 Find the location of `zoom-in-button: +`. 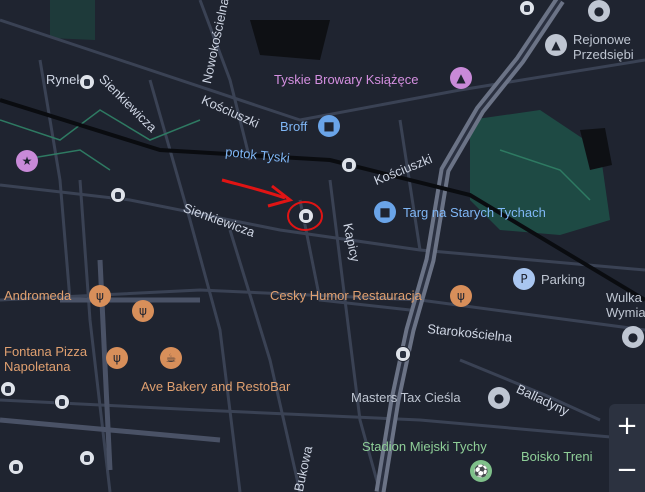

zoom-in-button: + is located at coordinates (627, 426).